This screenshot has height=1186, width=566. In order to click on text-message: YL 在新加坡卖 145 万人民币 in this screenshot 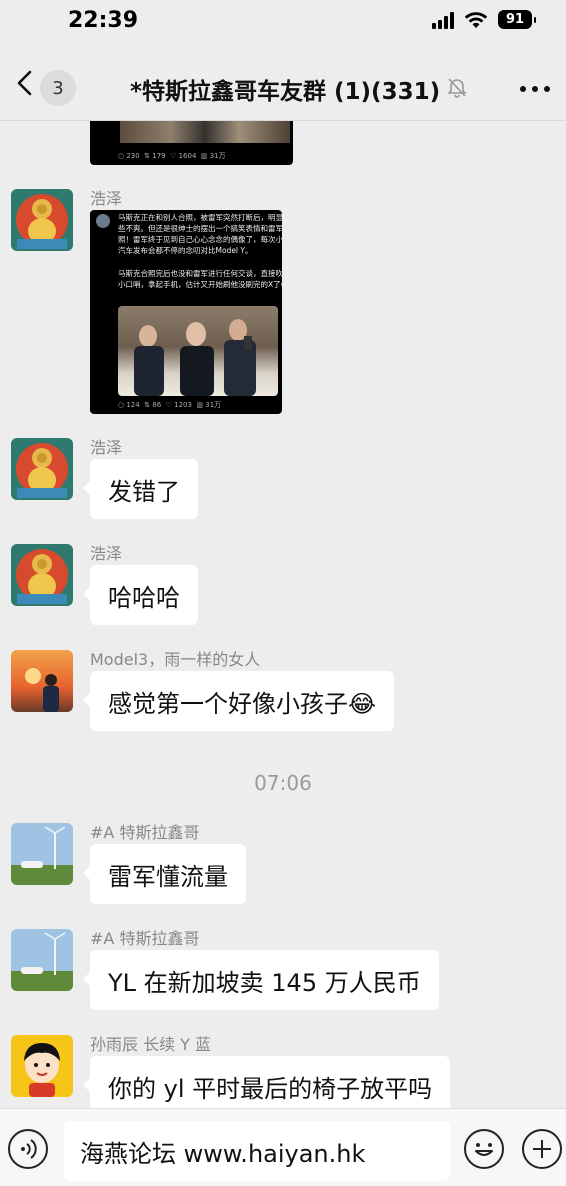, I will do `click(261, 980)`.